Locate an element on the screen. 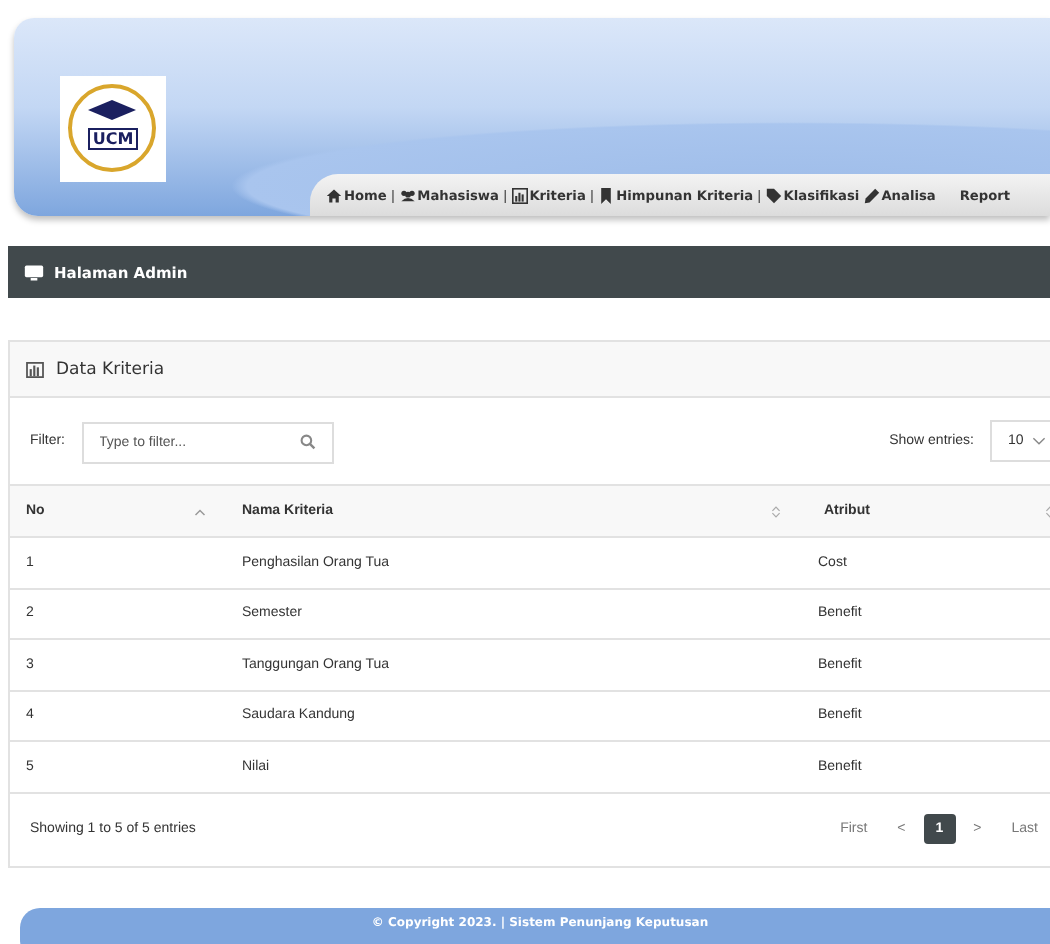 The image size is (1050, 944). tag-icon is located at coordinates (773, 195).